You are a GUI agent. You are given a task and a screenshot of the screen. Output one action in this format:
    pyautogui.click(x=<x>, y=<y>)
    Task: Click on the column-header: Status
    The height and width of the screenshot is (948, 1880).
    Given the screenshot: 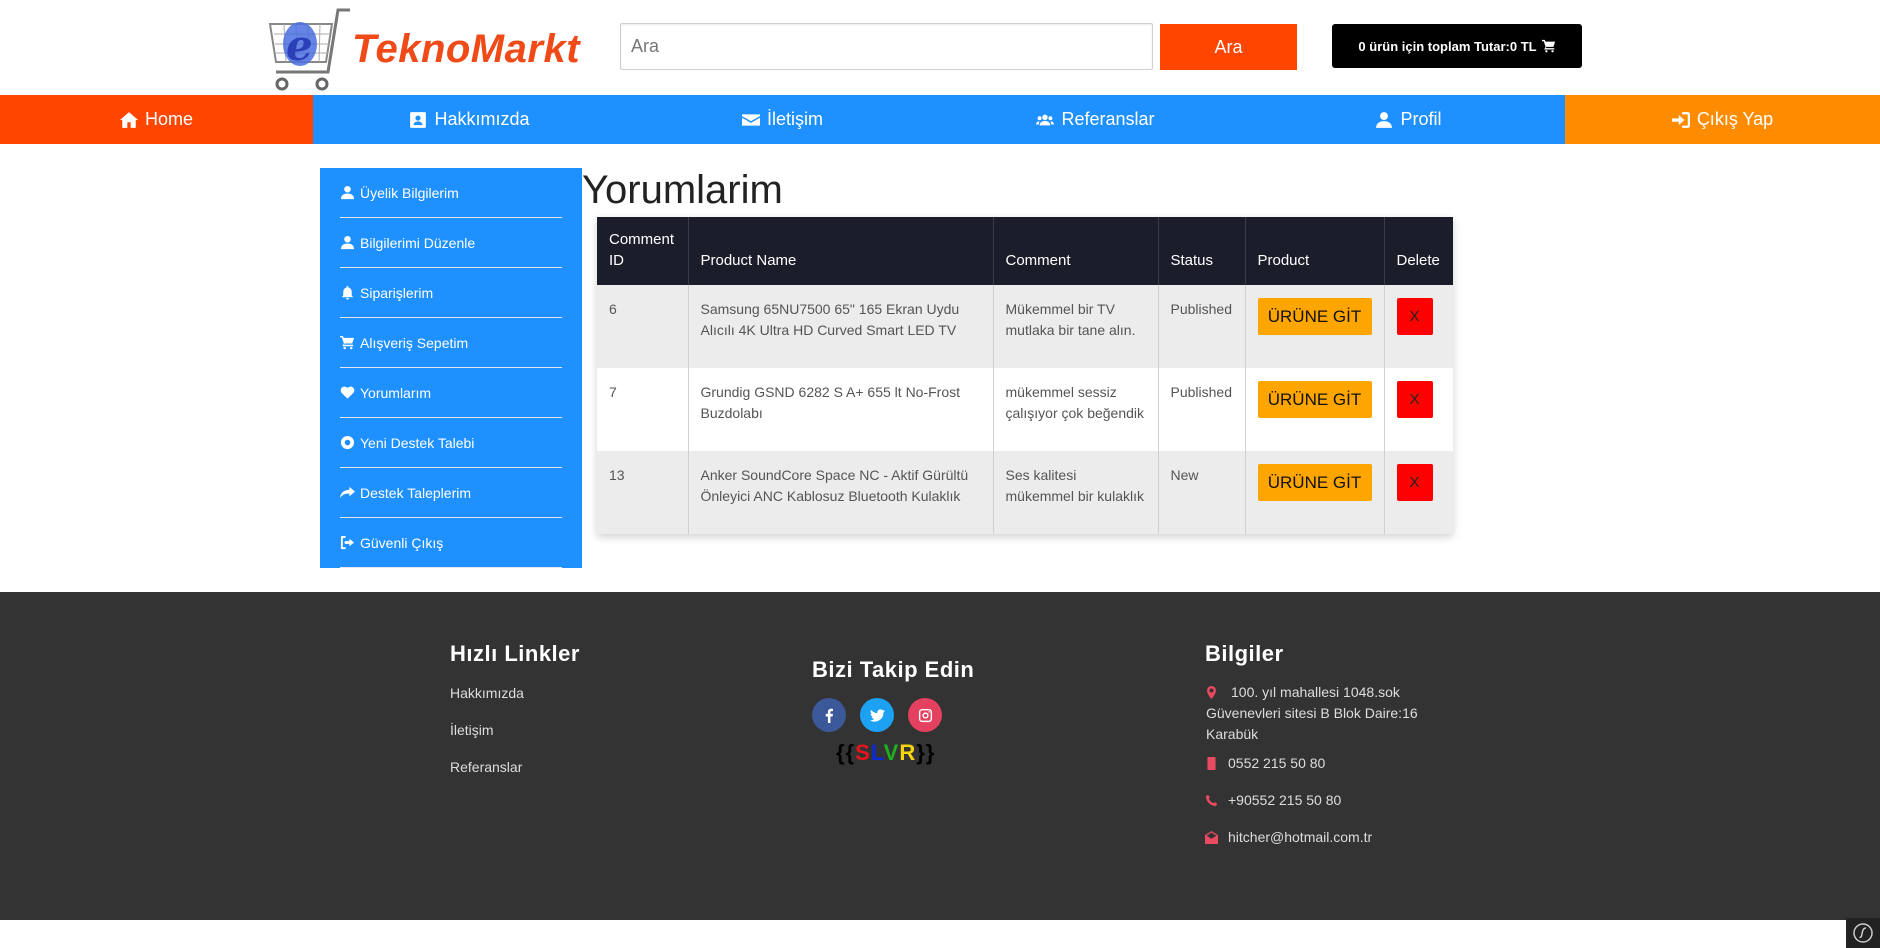 What is the action you would take?
    pyautogui.click(x=1202, y=251)
    